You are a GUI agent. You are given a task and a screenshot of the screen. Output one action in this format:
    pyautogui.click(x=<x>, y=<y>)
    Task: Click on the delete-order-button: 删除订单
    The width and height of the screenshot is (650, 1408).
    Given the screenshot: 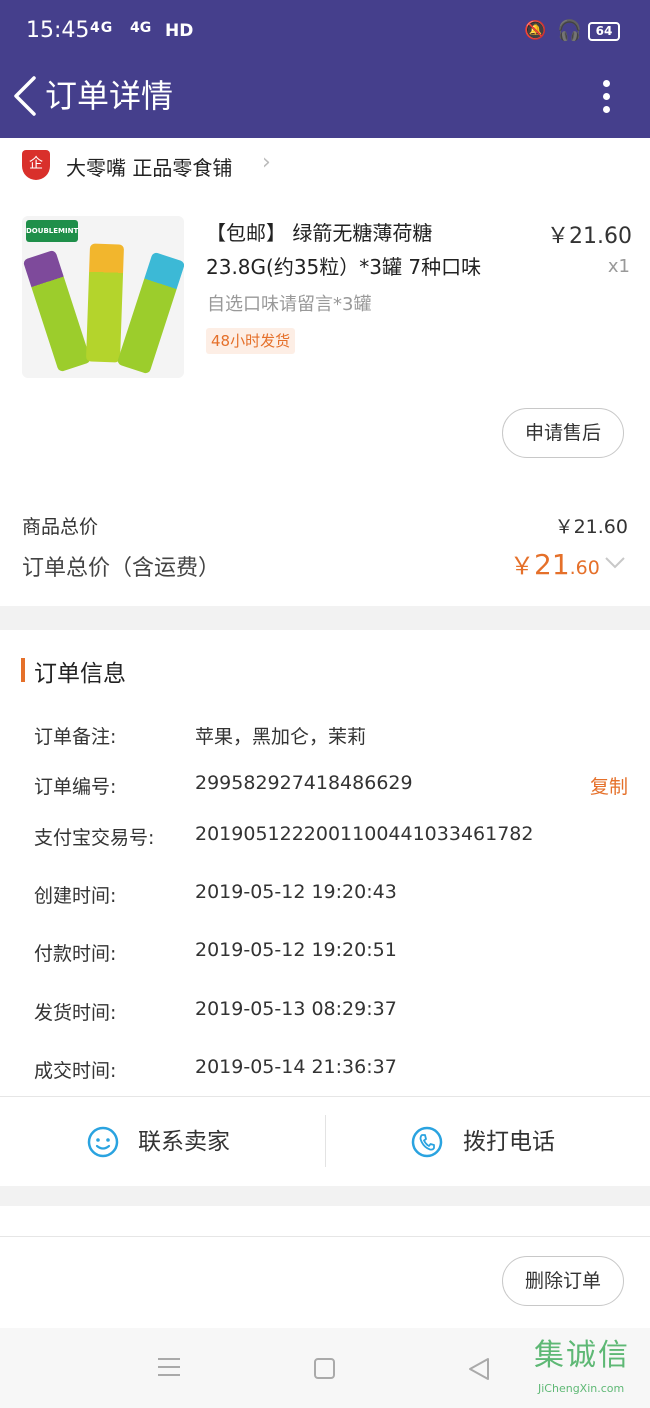 What is the action you would take?
    pyautogui.click(x=563, y=1281)
    